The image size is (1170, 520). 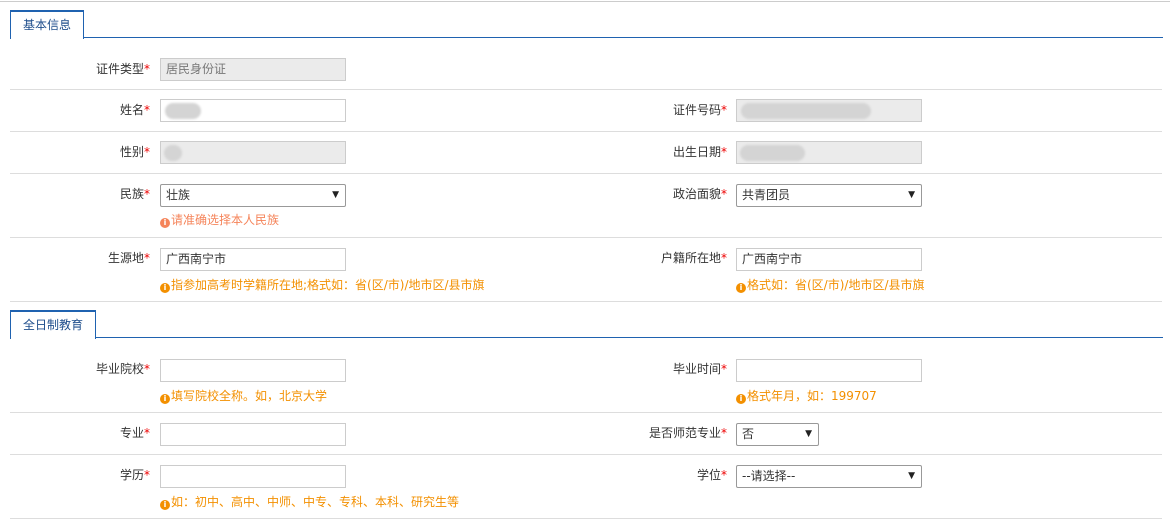 What do you see at coordinates (134, 433) in the screenshot?
I see `major-label: 专业*` at bounding box center [134, 433].